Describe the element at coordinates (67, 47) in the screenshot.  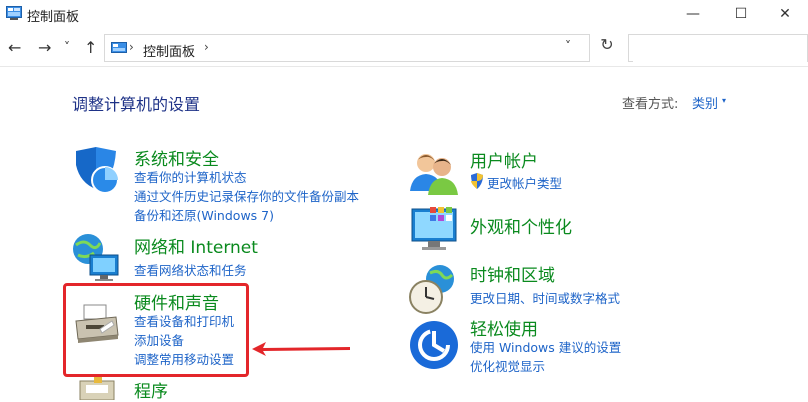
I see `recent-locations-button: ˅` at that location.